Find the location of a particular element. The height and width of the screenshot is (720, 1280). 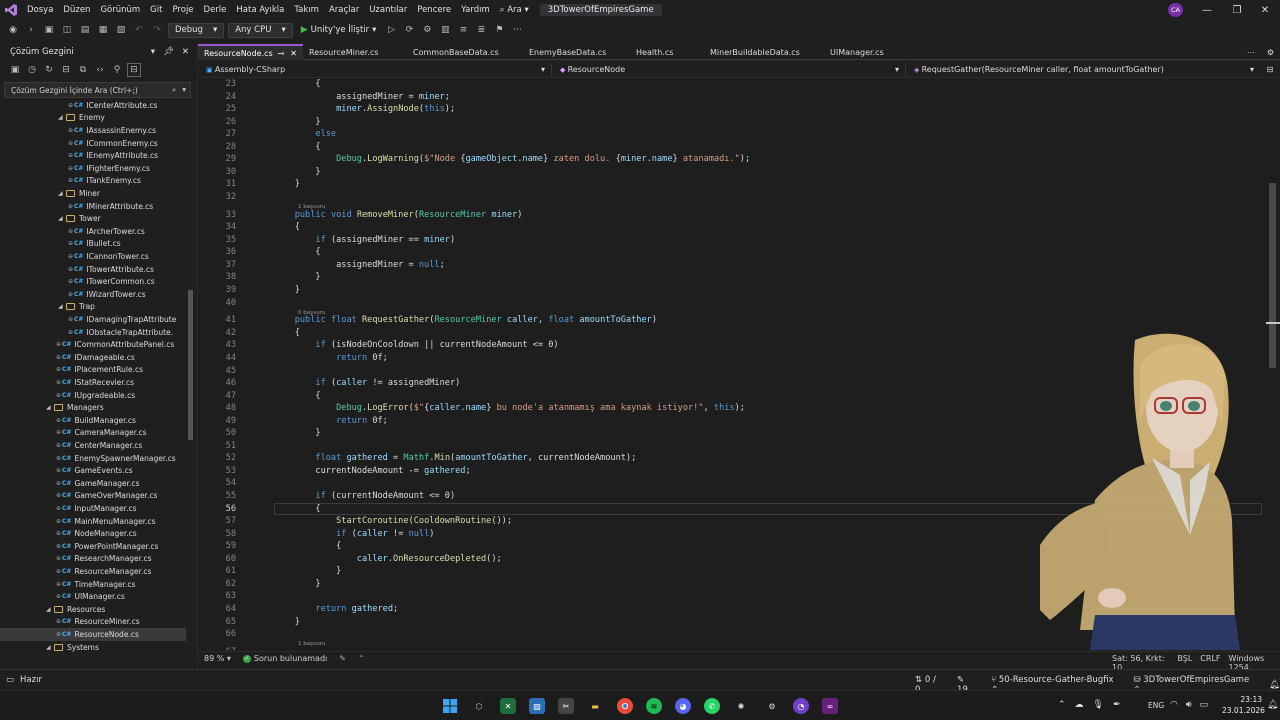

uncomment-icon: ≣ is located at coordinates (481, 30).